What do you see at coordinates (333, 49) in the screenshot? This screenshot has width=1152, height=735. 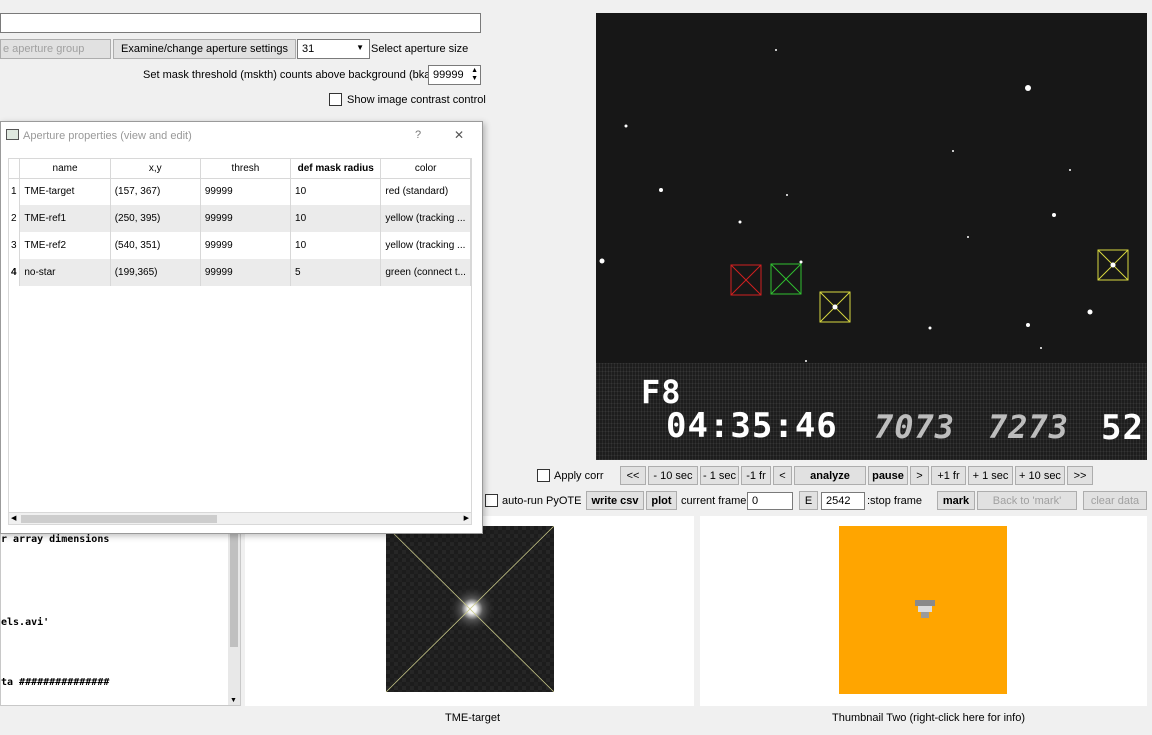 I see `aperture-size-select: 31 ▼` at bounding box center [333, 49].